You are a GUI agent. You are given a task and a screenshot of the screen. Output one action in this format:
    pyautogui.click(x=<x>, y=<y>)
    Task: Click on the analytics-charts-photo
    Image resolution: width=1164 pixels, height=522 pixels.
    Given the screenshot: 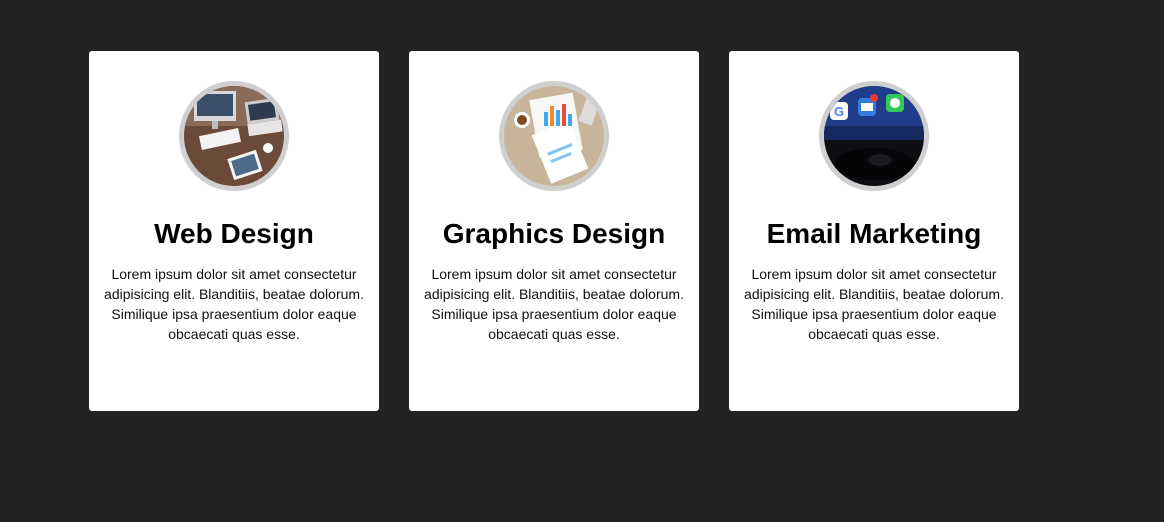 What is the action you would take?
    pyautogui.click(x=554, y=136)
    